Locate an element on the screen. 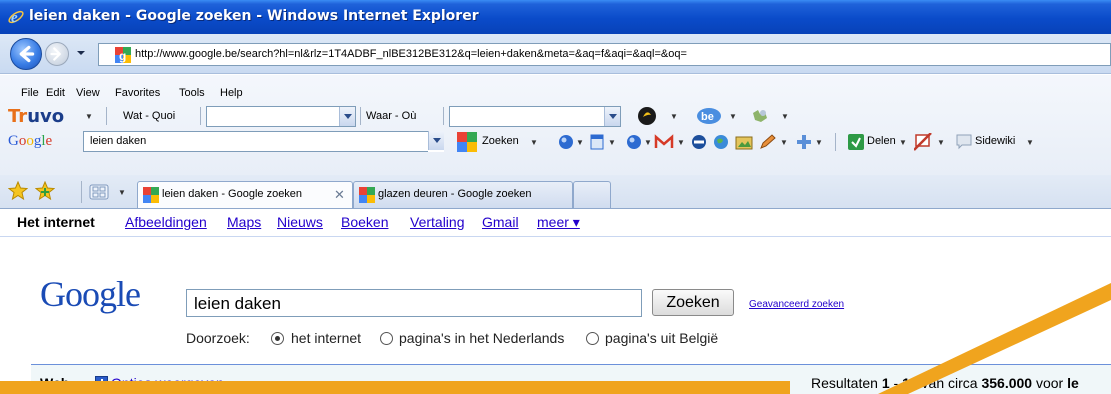  svg-text: g is located at coordinates (122, 56).